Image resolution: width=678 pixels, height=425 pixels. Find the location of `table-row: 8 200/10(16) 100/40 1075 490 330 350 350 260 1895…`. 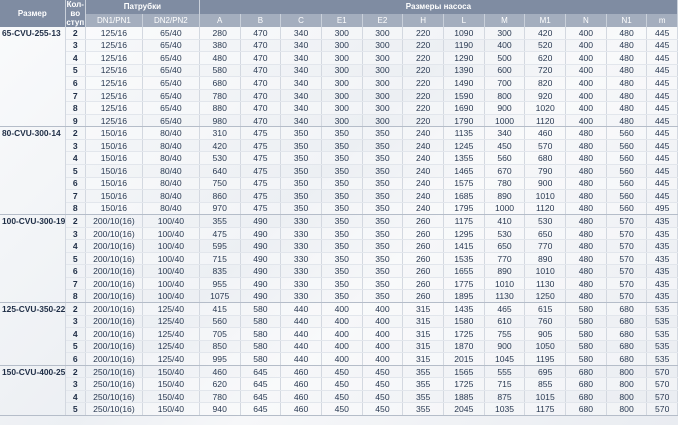

table-row: 8 200/10(16) 100/40 1075 490 330 350 350 260 1895… is located at coordinates (339, 296).